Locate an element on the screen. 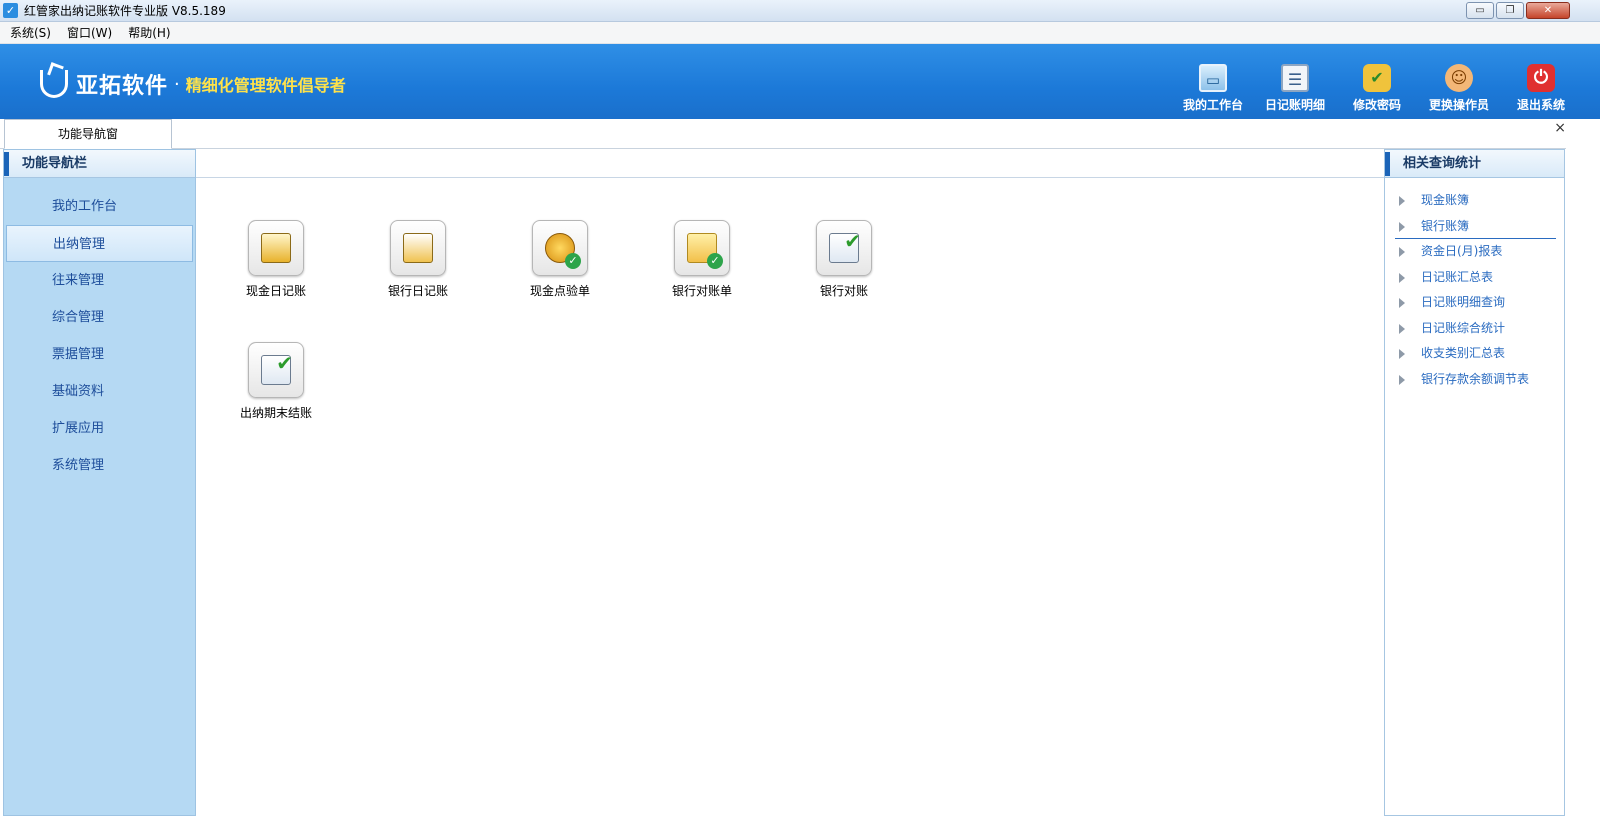 This screenshot has width=1600, height=834. user-icon: ☺ is located at coordinates (1459, 78).